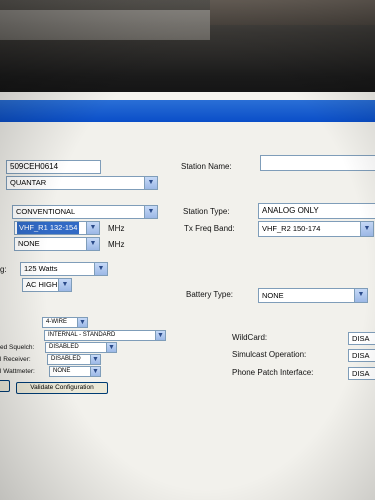  I want to click on internal-select: INTERNAL - STANDARD ▼, so click(105, 335).